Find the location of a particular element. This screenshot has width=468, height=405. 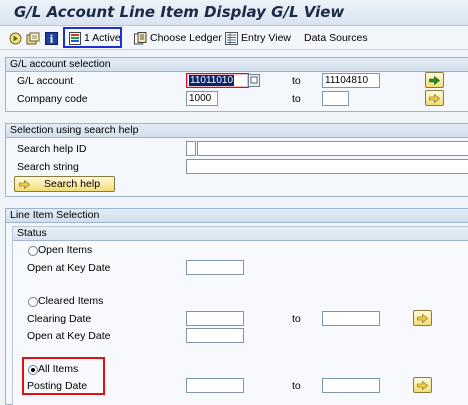

search-help-id-label: Search help ID is located at coordinates (52, 149).